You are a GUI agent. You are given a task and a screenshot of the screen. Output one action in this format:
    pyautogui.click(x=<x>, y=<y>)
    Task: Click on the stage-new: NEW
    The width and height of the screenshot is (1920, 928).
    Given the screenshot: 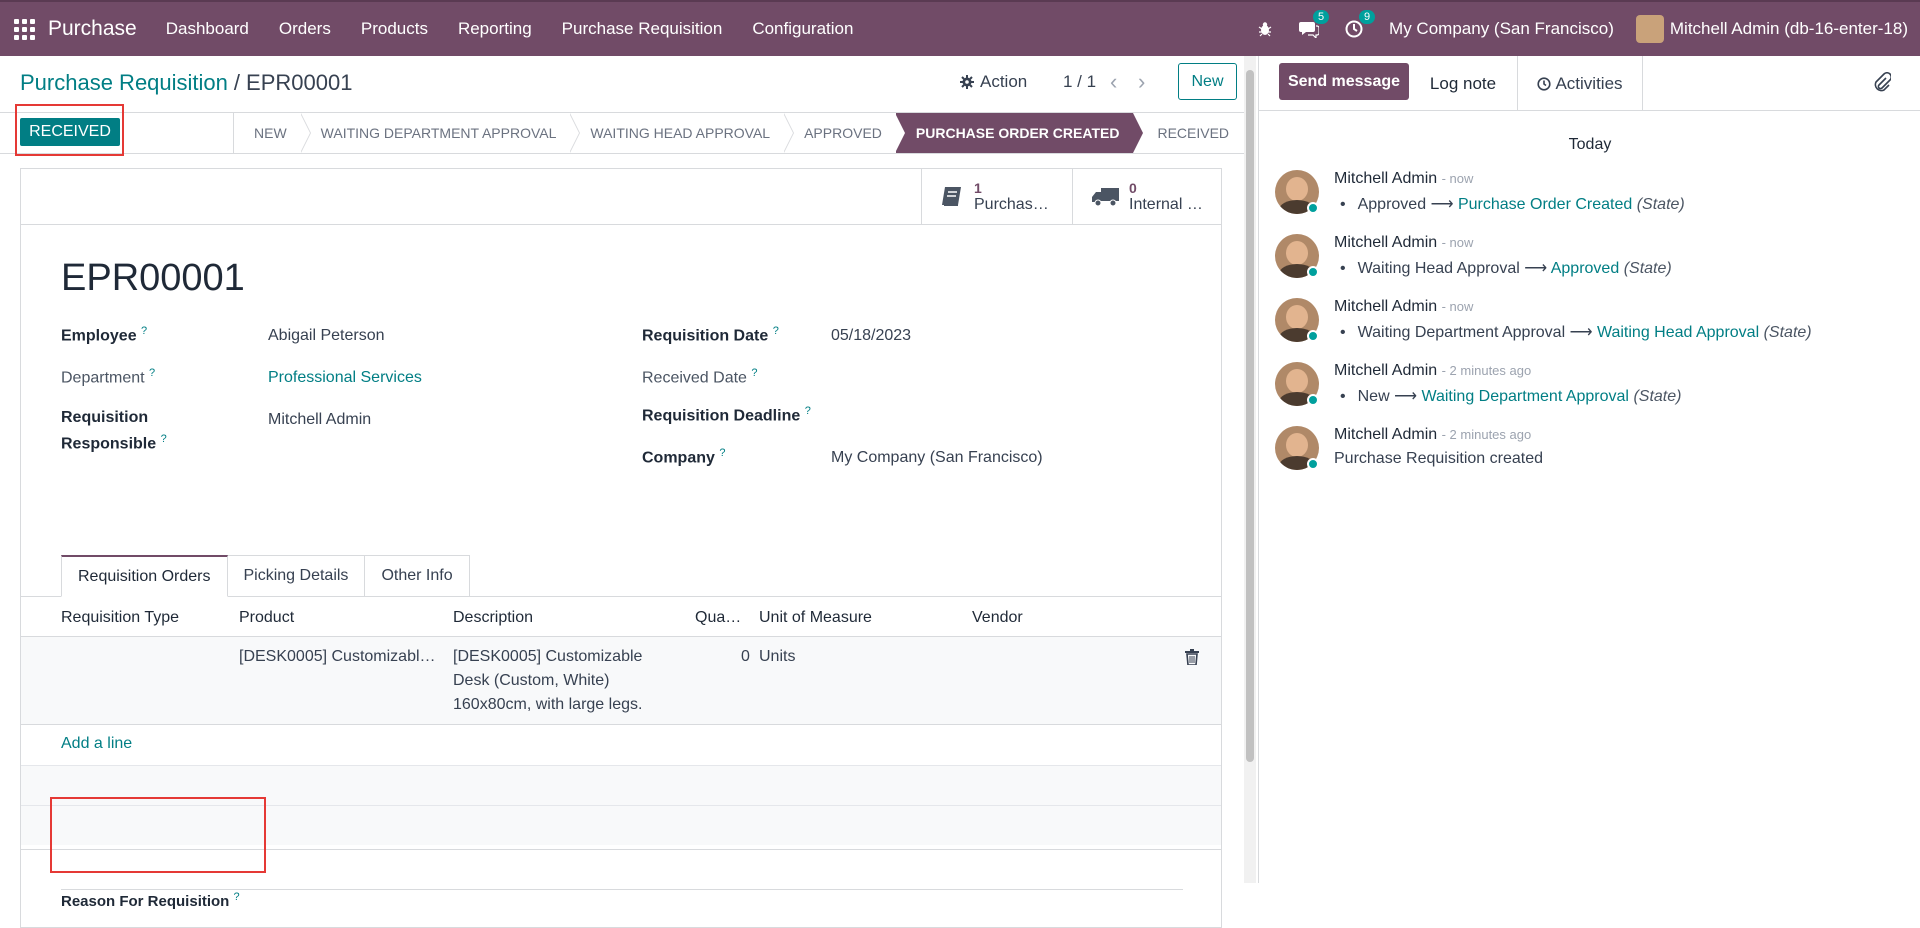 What is the action you would take?
    pyautogui.click(x=272, y=133)
    